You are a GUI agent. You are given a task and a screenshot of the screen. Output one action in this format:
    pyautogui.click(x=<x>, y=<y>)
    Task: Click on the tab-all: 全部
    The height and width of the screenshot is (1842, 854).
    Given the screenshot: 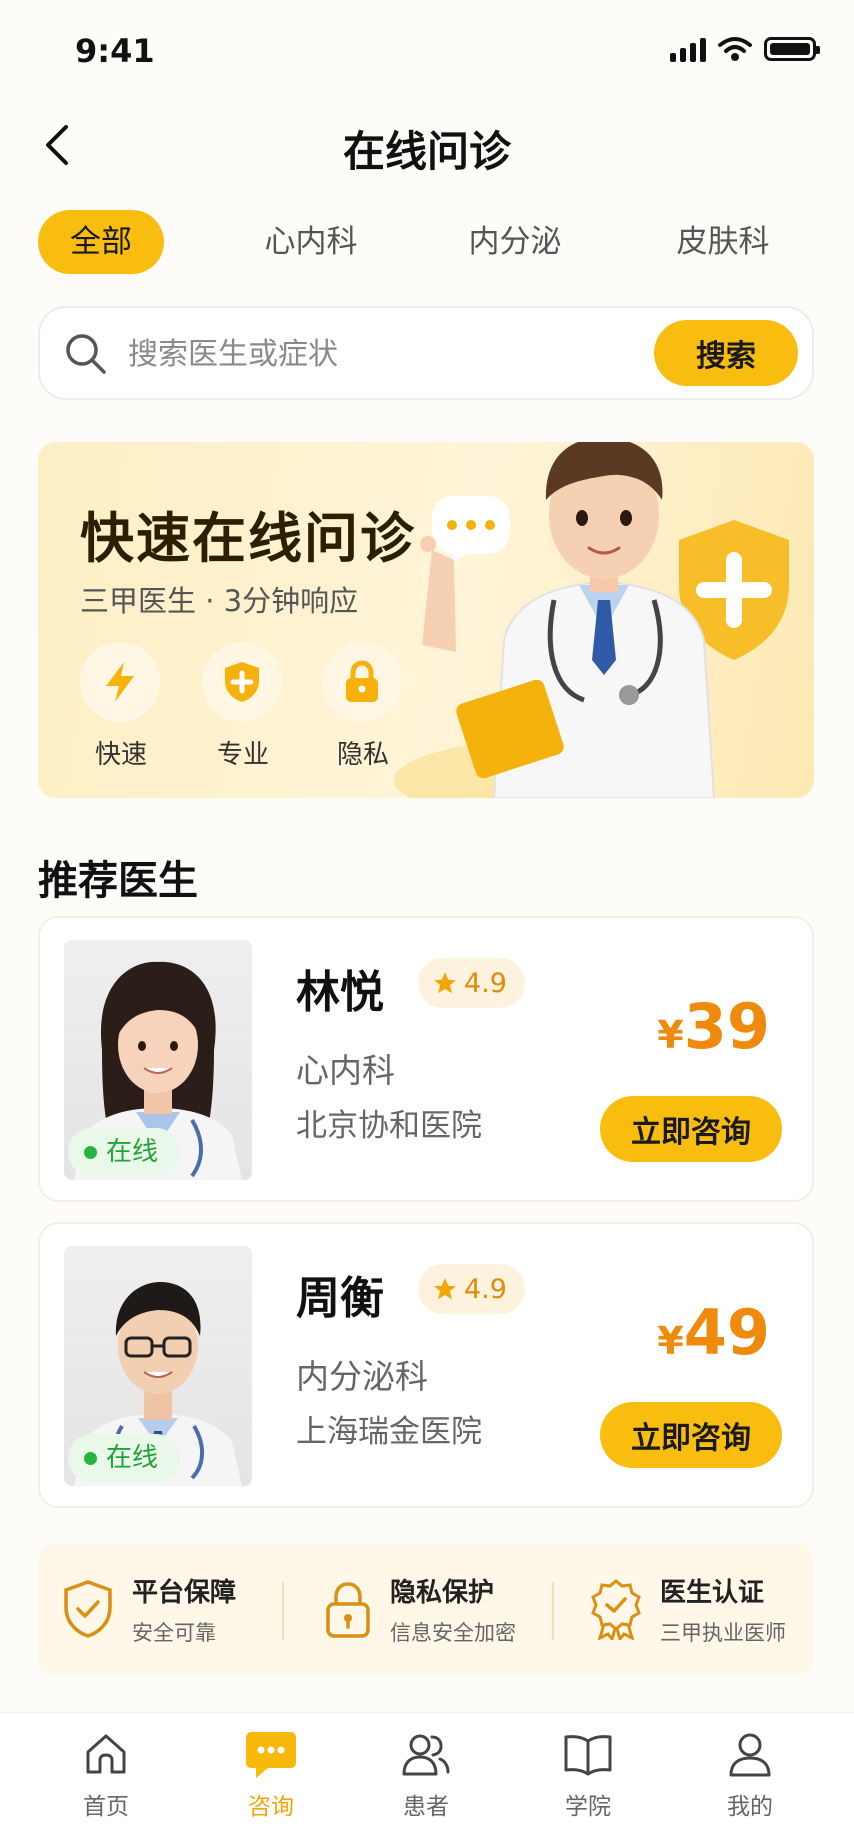 What is the action you would take?
    pyautogui.click(x=101, y=242)
    